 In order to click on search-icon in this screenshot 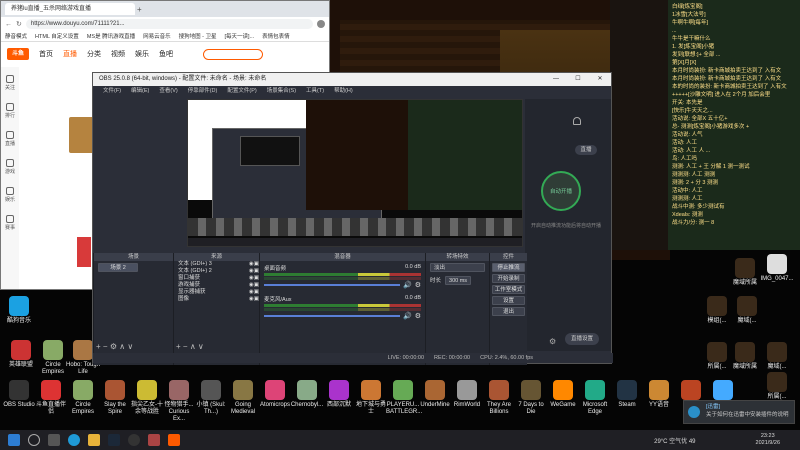, I will do `click(34, 440)`.